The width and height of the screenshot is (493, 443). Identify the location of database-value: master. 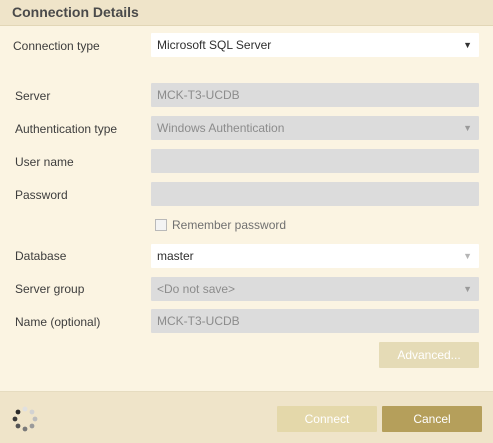
(175, 256).